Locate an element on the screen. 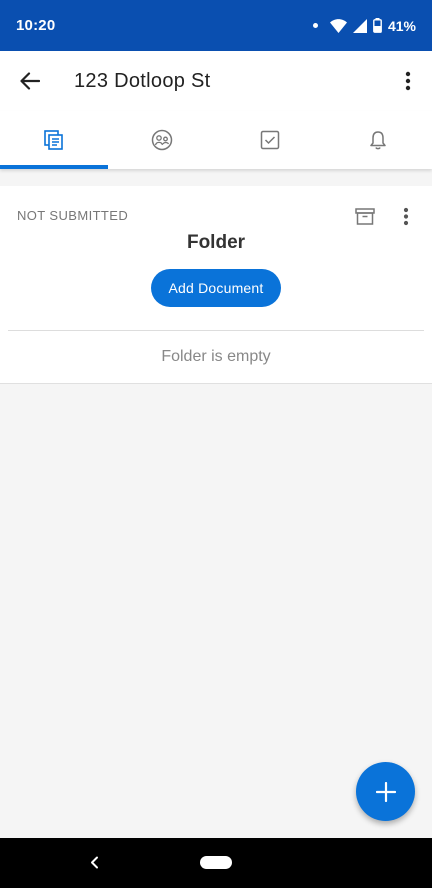 The image size is (432, 888). system-home-button is located at coordinates (216, 862).